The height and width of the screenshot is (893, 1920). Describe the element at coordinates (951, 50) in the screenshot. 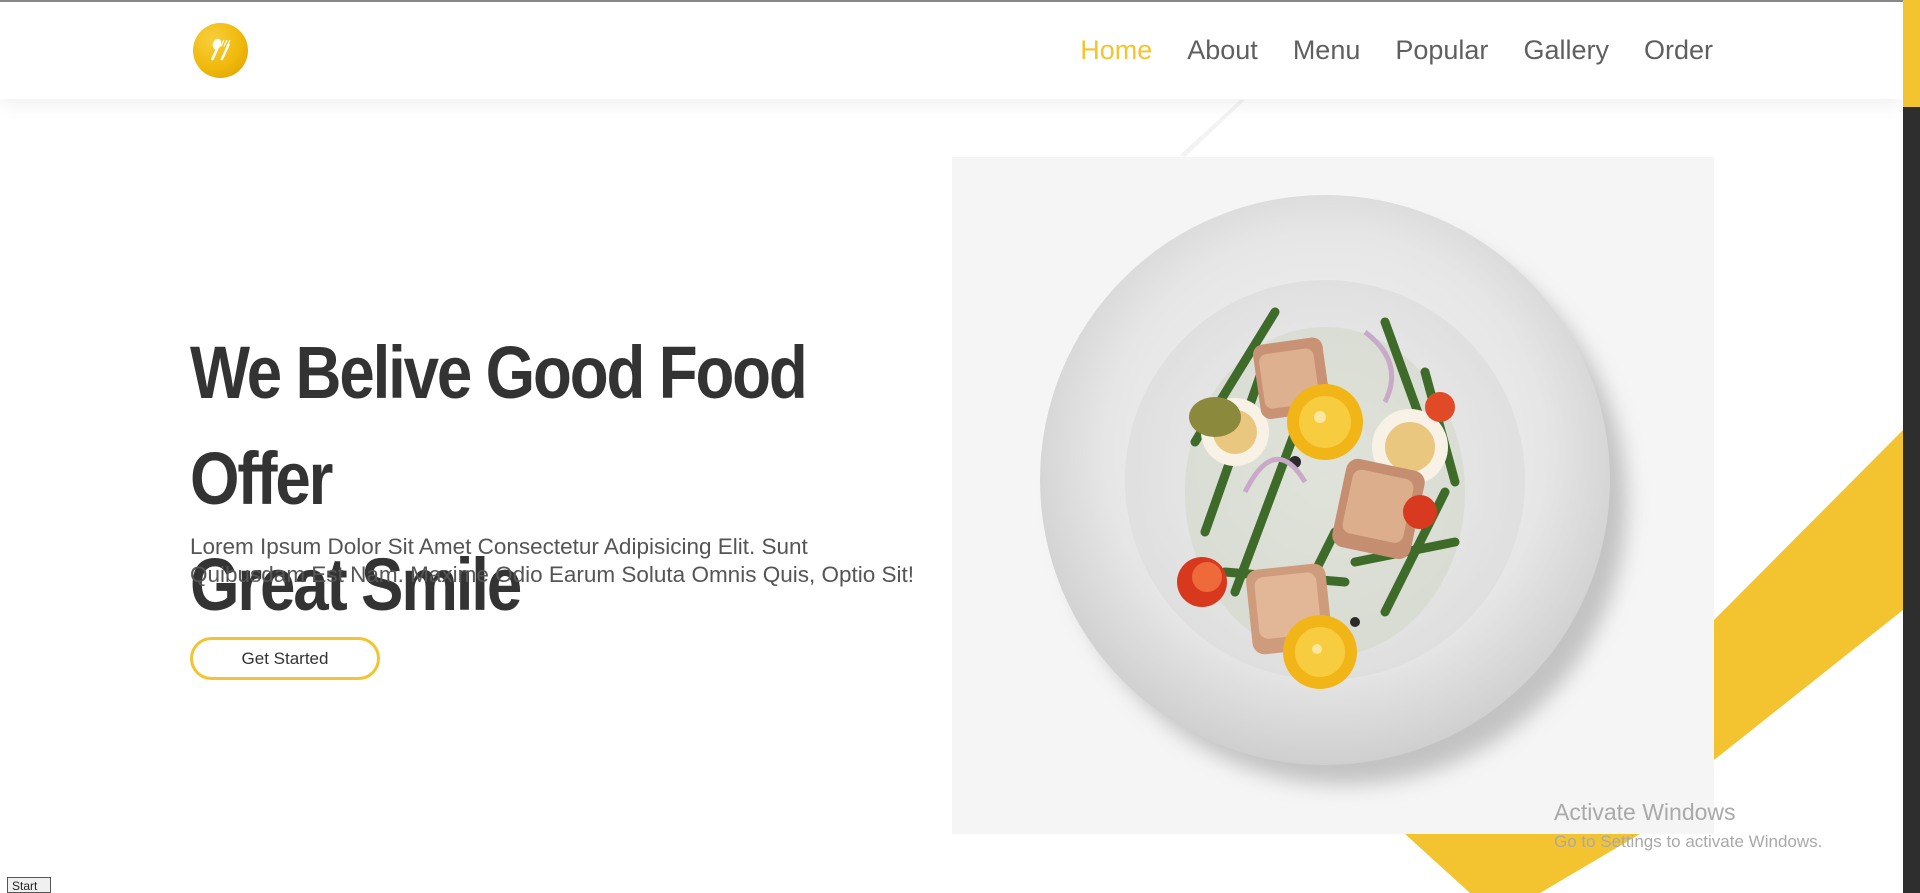

I see `top-navigation-bar: Home About Menu Popular Gallery Order` at that location.